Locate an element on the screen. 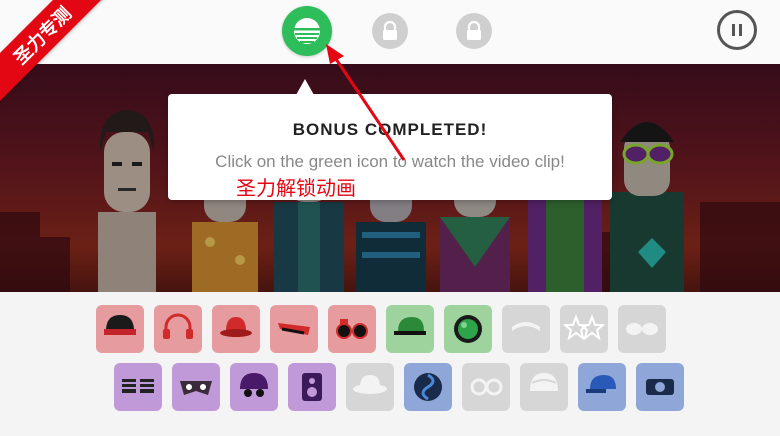 The image size is (780, 436). ball-icon is located at coordinates (468, 329).